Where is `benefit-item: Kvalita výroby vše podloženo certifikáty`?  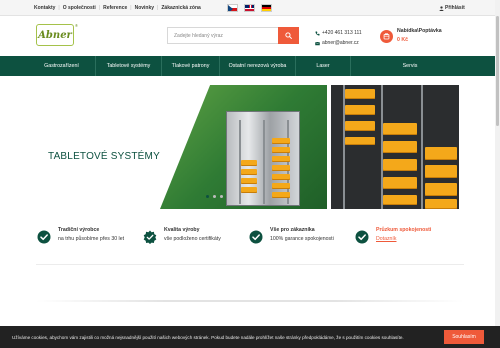 benefit-item: Kvalita výroby vše podloženo certifikáty is located at coordinates (196, 245).